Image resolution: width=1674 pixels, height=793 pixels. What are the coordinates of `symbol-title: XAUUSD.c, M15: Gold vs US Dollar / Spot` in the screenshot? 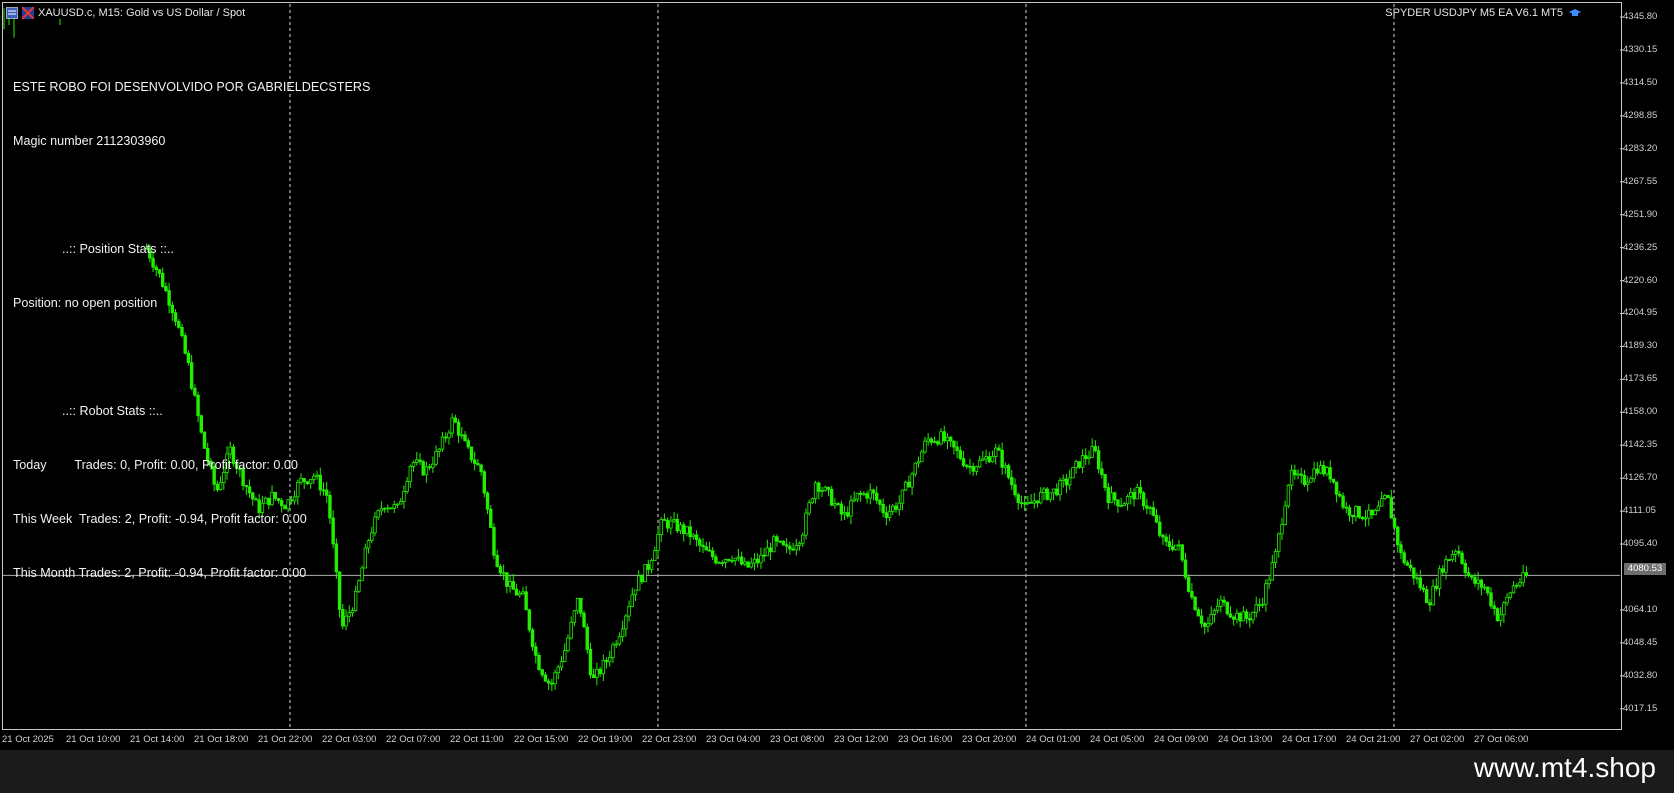 It's located at (142, 13).